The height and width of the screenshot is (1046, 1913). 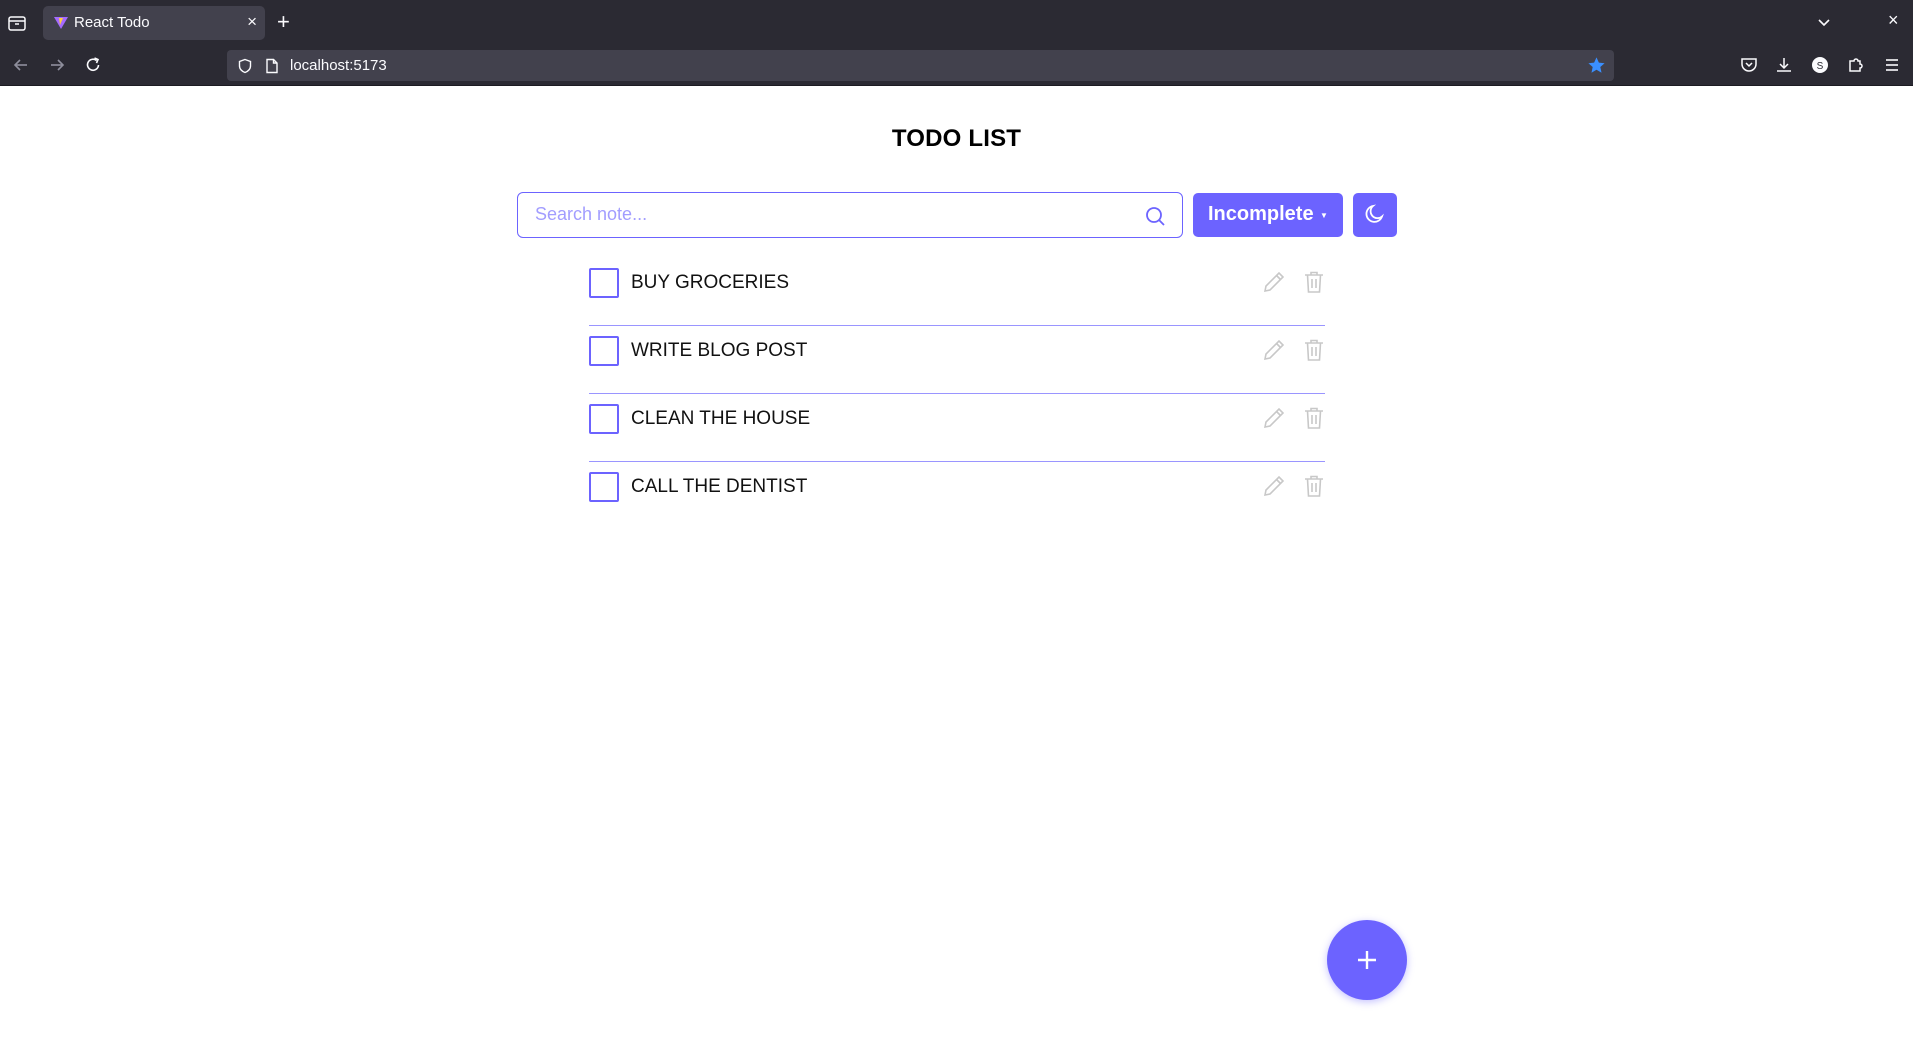 I want to click on download-icon, so click(x=1784, y=65).